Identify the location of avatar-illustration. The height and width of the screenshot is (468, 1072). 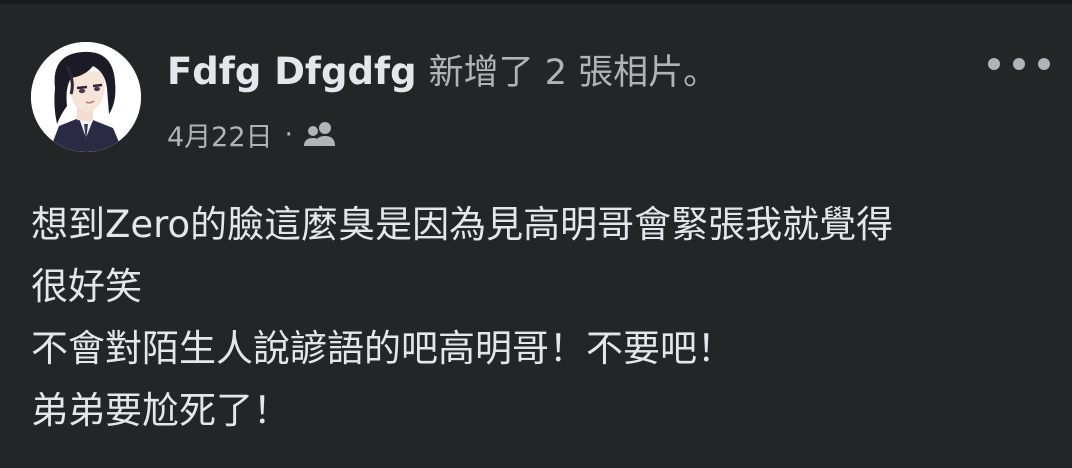
(86, 97).